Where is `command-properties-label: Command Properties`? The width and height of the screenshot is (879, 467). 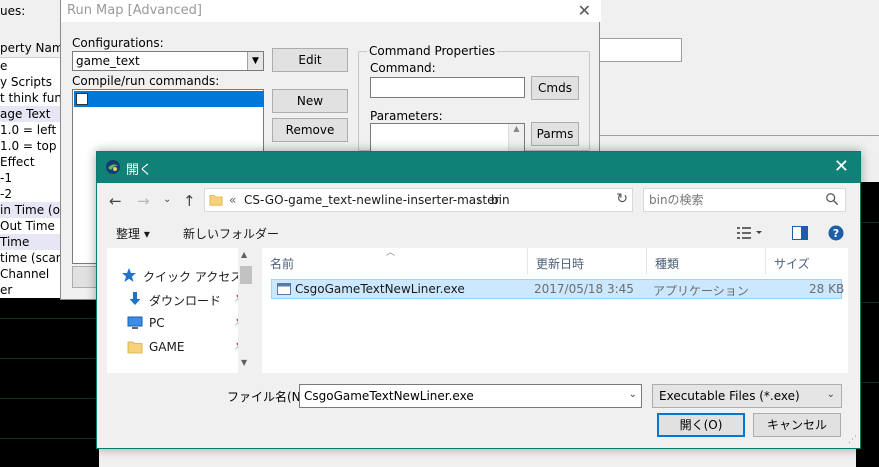 command-properties-label: Command Properties is located at coordinates (432, 51).